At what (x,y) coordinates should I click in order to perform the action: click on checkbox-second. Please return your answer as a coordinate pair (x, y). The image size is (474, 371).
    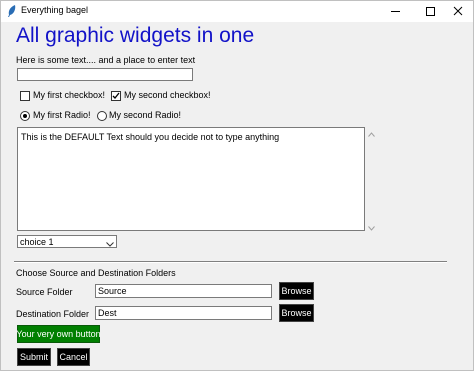
    Looking at the image, I should click on (116, 96).